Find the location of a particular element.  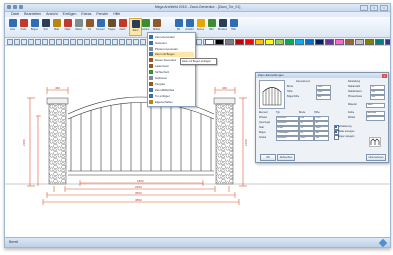

ribbon-button-5: Maß is located at coordinates (56, 26).